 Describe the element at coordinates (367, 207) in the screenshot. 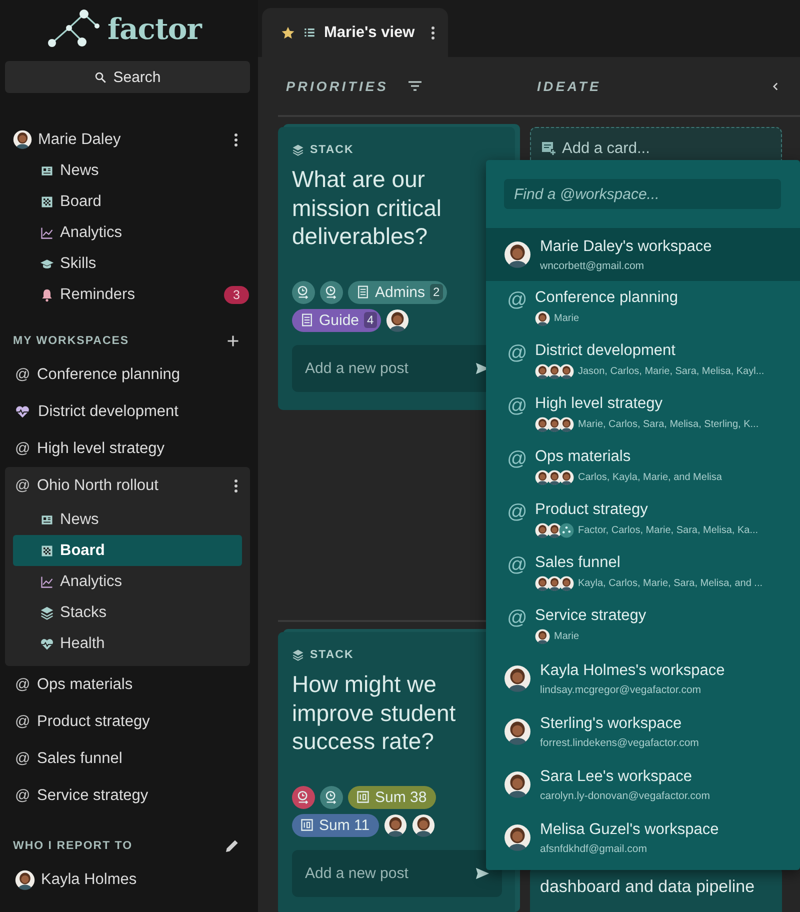

I see `card-title: What are our mission critical deliverables?` at that location.